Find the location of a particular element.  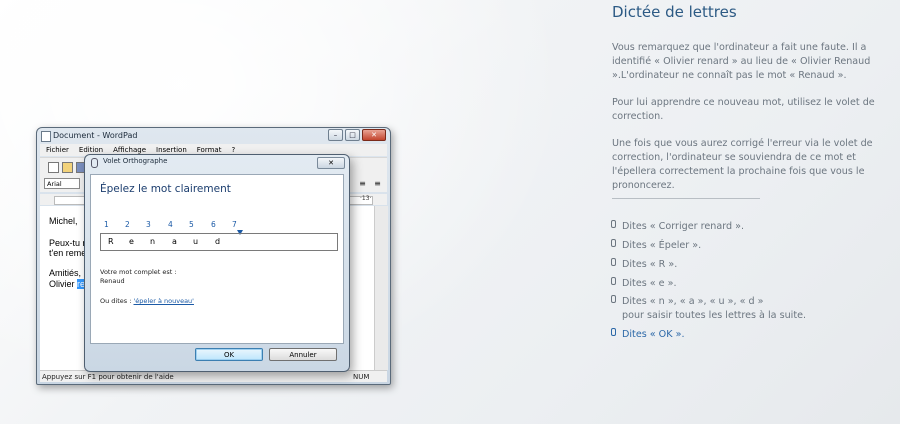

spelling-input: R e n a u d is located at coordinates (219, 242).